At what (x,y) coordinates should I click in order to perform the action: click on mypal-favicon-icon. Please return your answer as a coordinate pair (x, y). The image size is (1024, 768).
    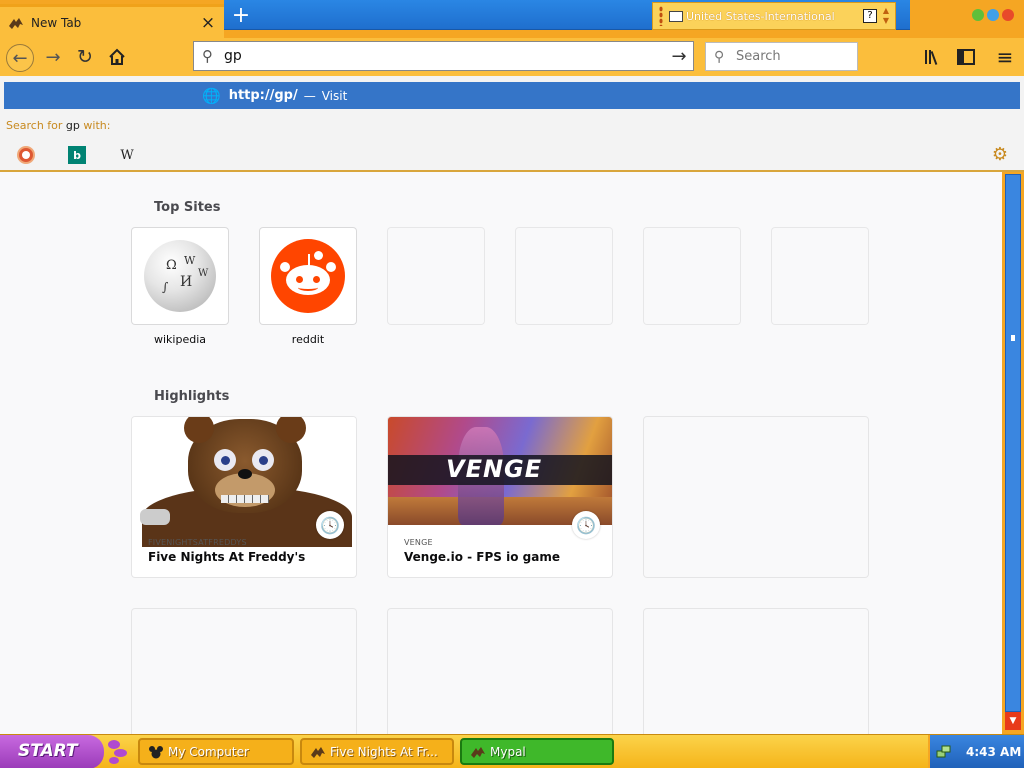
    Looking at the image, I should click on (16, 23).